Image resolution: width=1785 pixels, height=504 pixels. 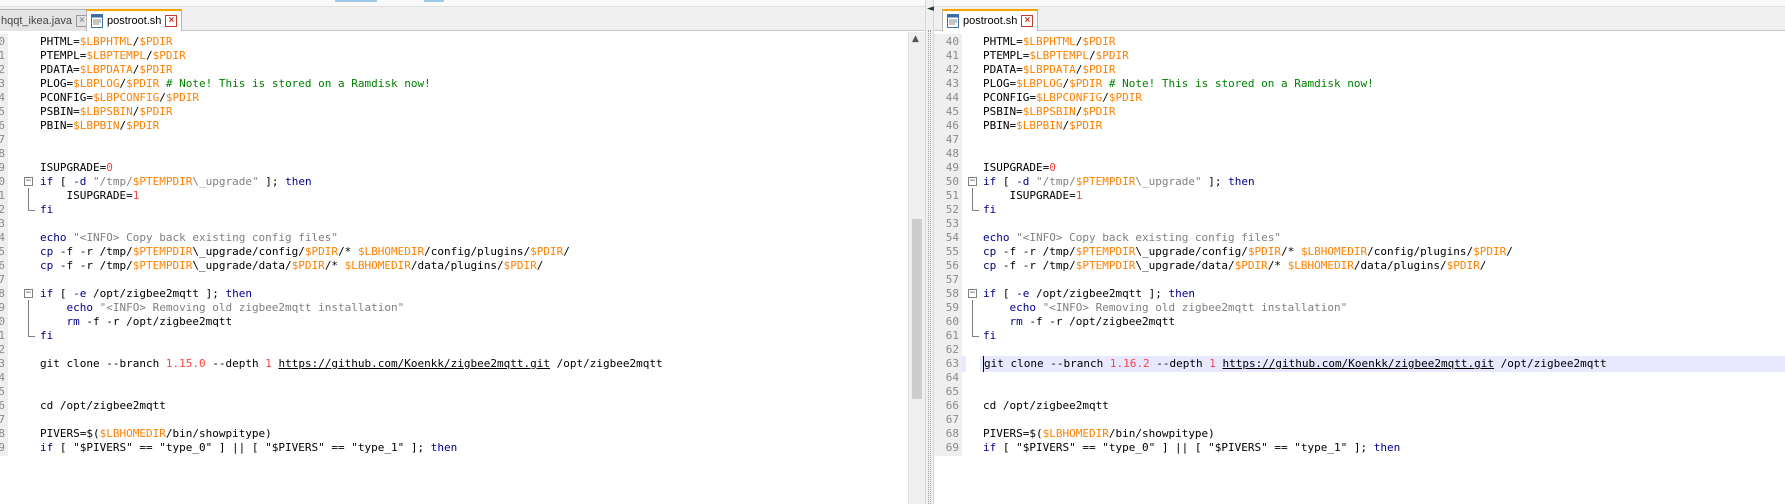 What do you see at coordinates (1013, 433) in the screenshot?
I see `code-text: PIVERS=$(` at bounding box center [1013, 433].